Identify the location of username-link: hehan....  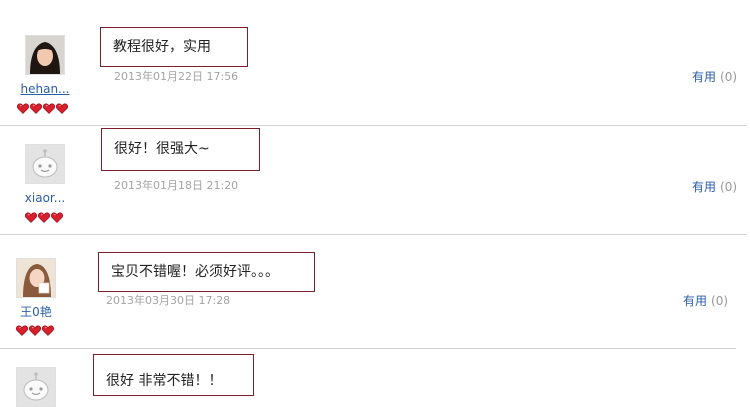
(45, 89).